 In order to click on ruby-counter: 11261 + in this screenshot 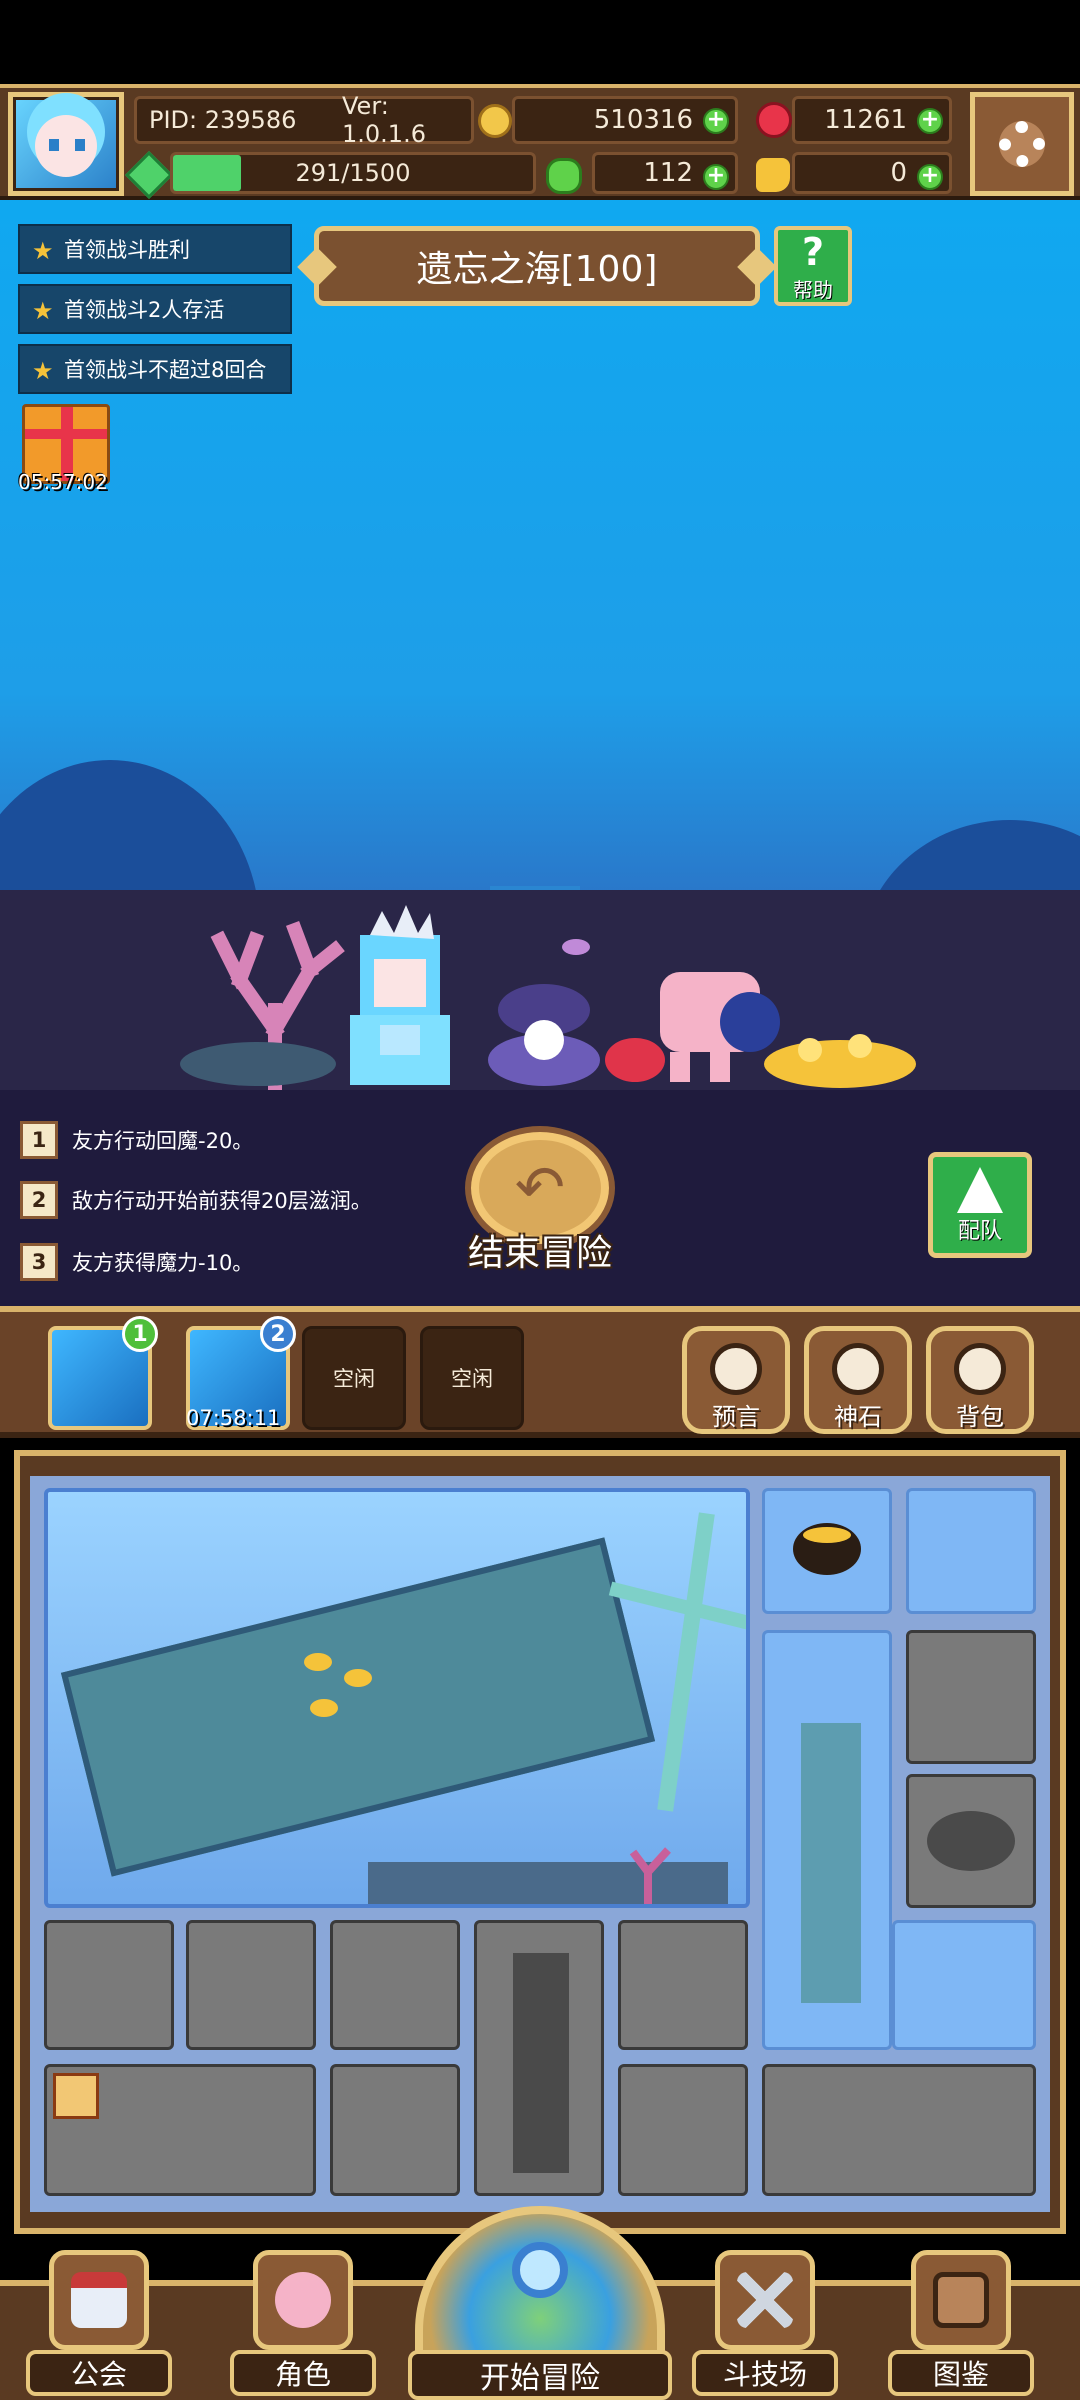, I will do `click(872, 120)`.